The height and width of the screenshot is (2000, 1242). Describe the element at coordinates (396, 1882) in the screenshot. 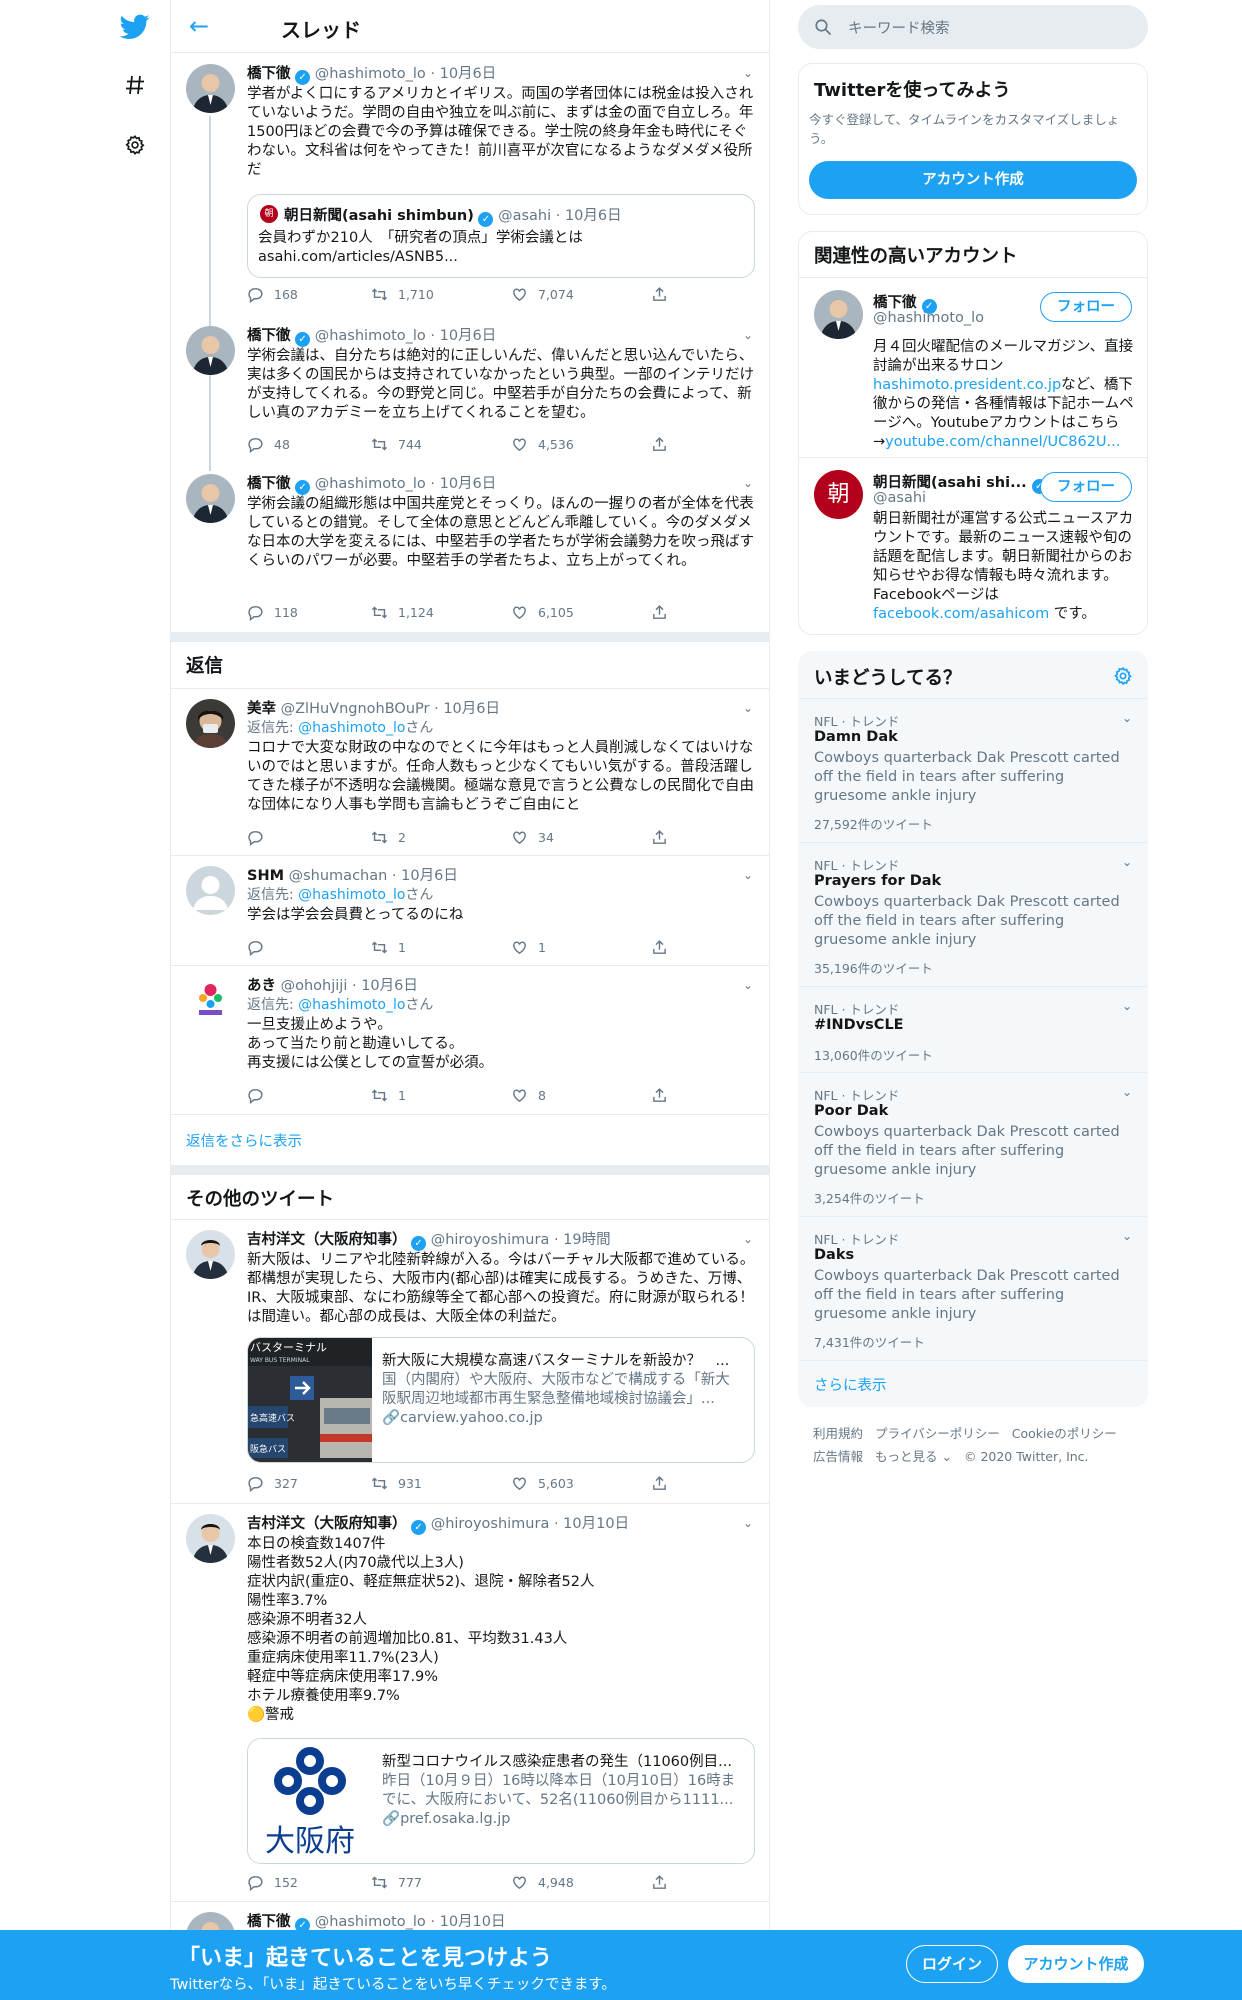

I see `retweet-button: 777` at that location.